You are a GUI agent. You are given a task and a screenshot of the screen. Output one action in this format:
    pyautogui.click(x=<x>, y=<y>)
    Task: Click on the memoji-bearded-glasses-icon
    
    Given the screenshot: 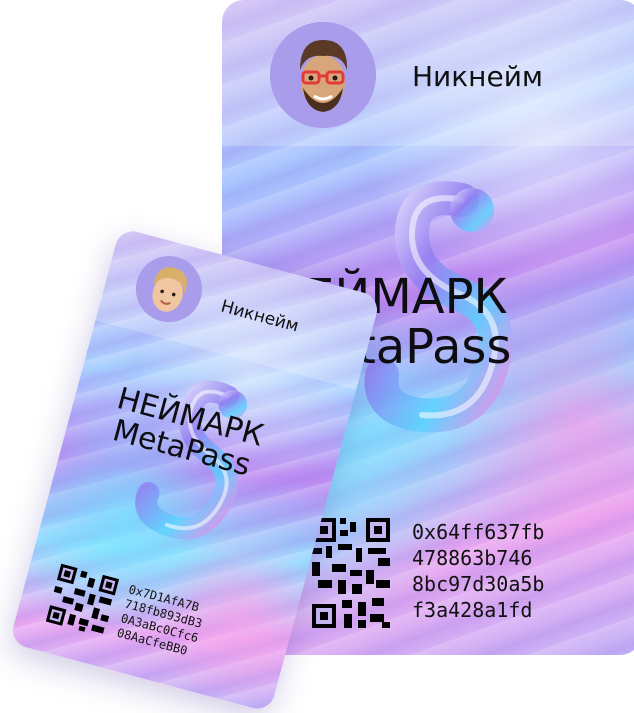 What is the action you would take?
    pyautogui.click(x=323, y=75)
    